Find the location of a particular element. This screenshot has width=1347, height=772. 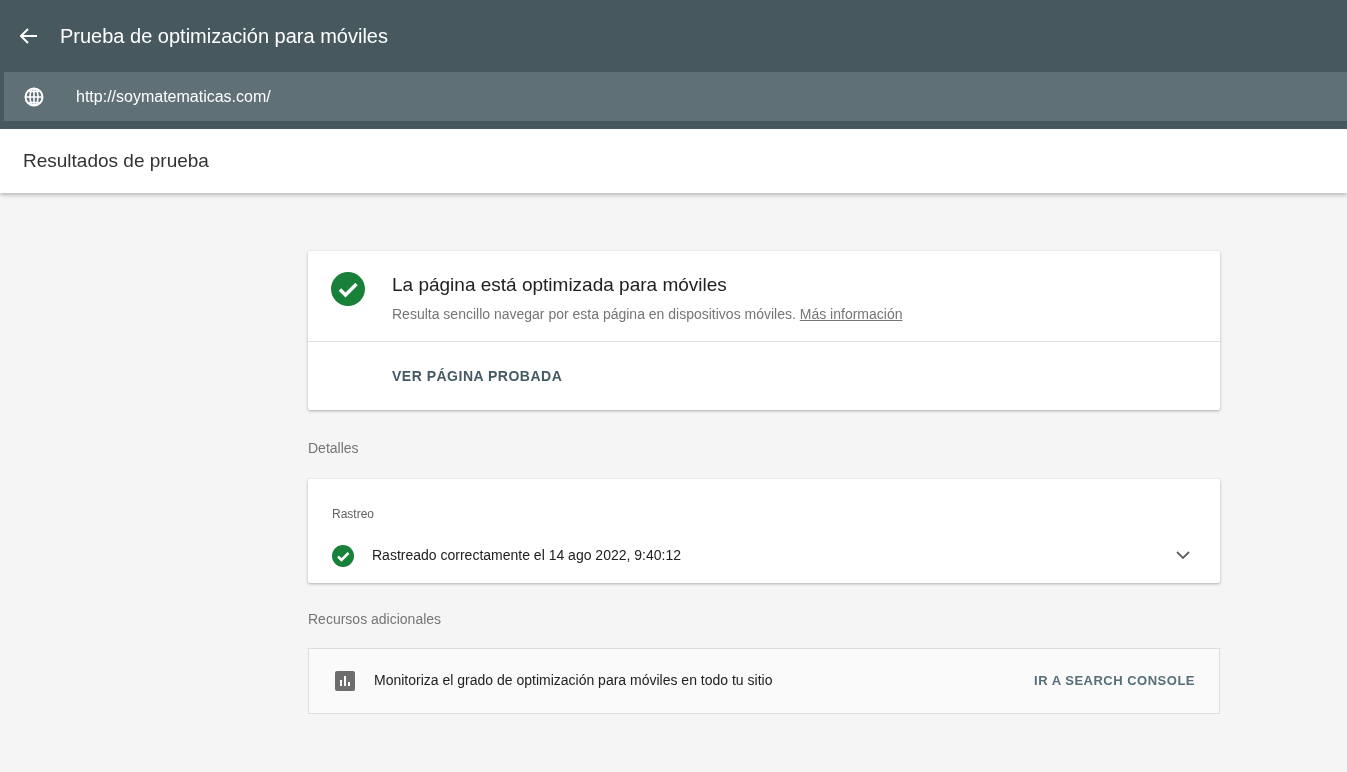

view-tested-page-button: VER PÁGINA PROBADA is located at coordinates (477, 376).